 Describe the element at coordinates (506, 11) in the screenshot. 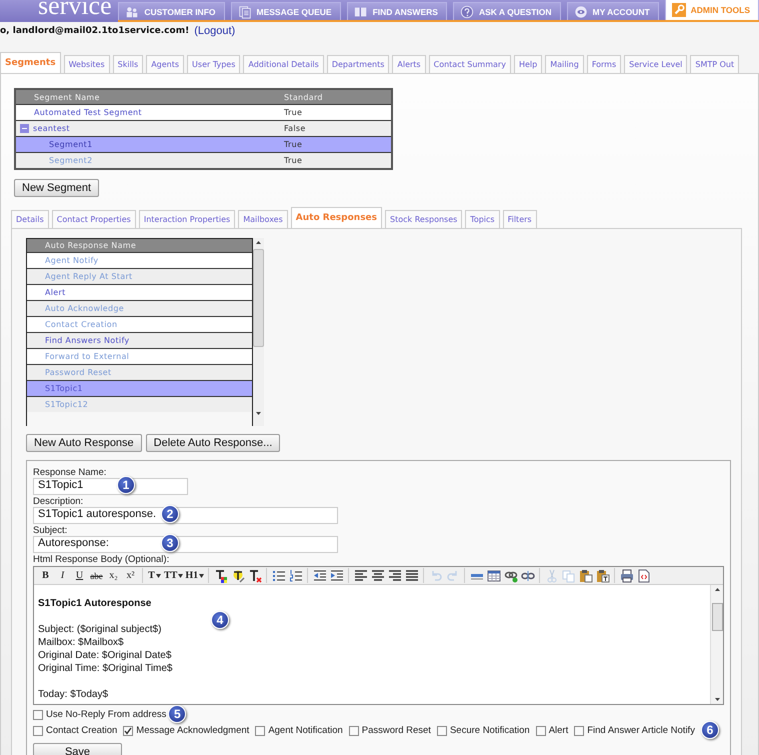

I see `nav-tab: ASK A QUESTION` at that location.